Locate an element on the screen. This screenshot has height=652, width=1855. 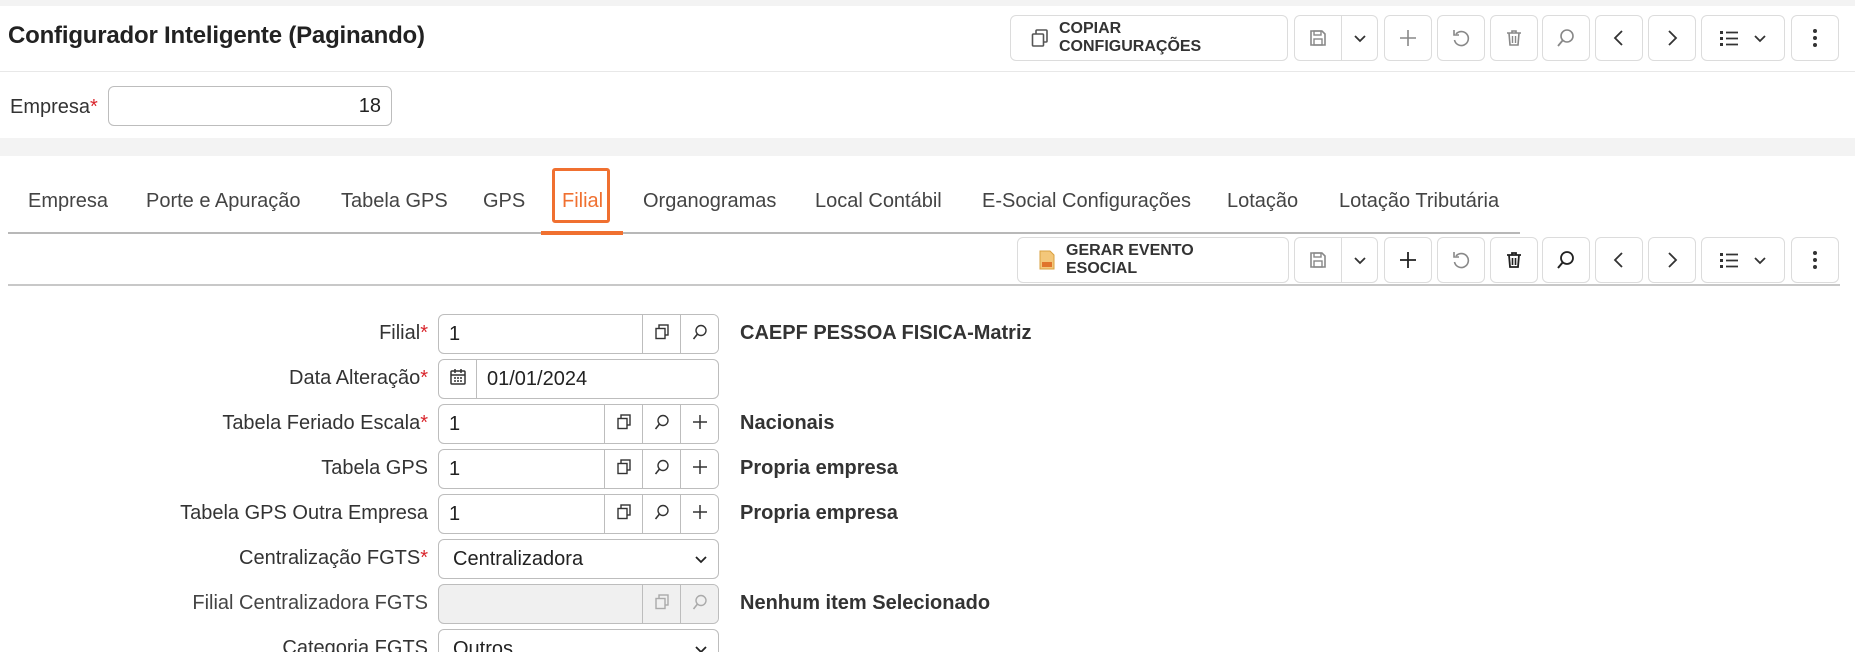
tabela-gps-search-button is located at coordinates (661, 469).